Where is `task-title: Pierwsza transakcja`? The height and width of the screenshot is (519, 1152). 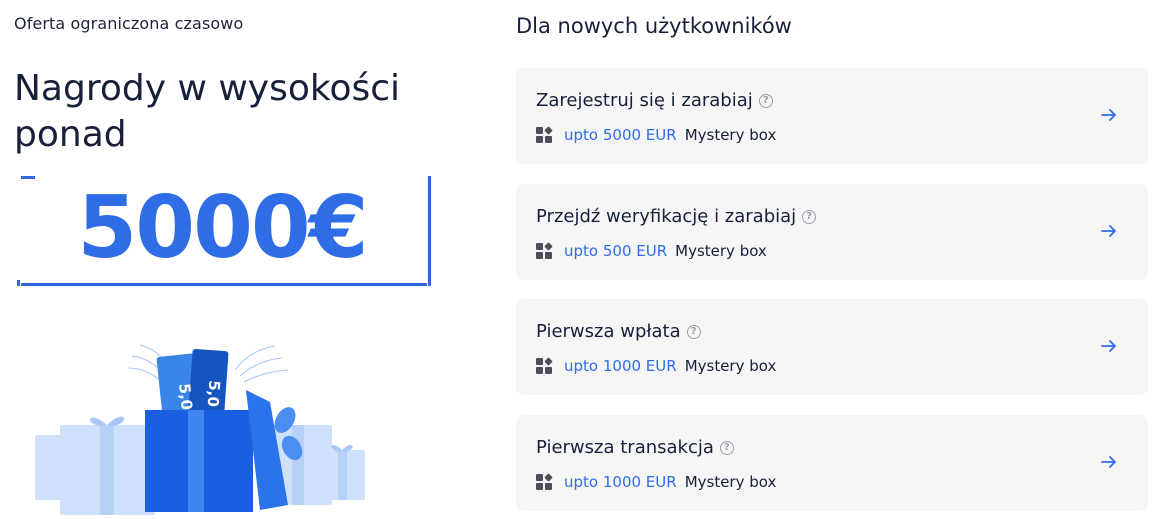 task-title: Pierwsza transakcja is located at coordinates (625, 447).